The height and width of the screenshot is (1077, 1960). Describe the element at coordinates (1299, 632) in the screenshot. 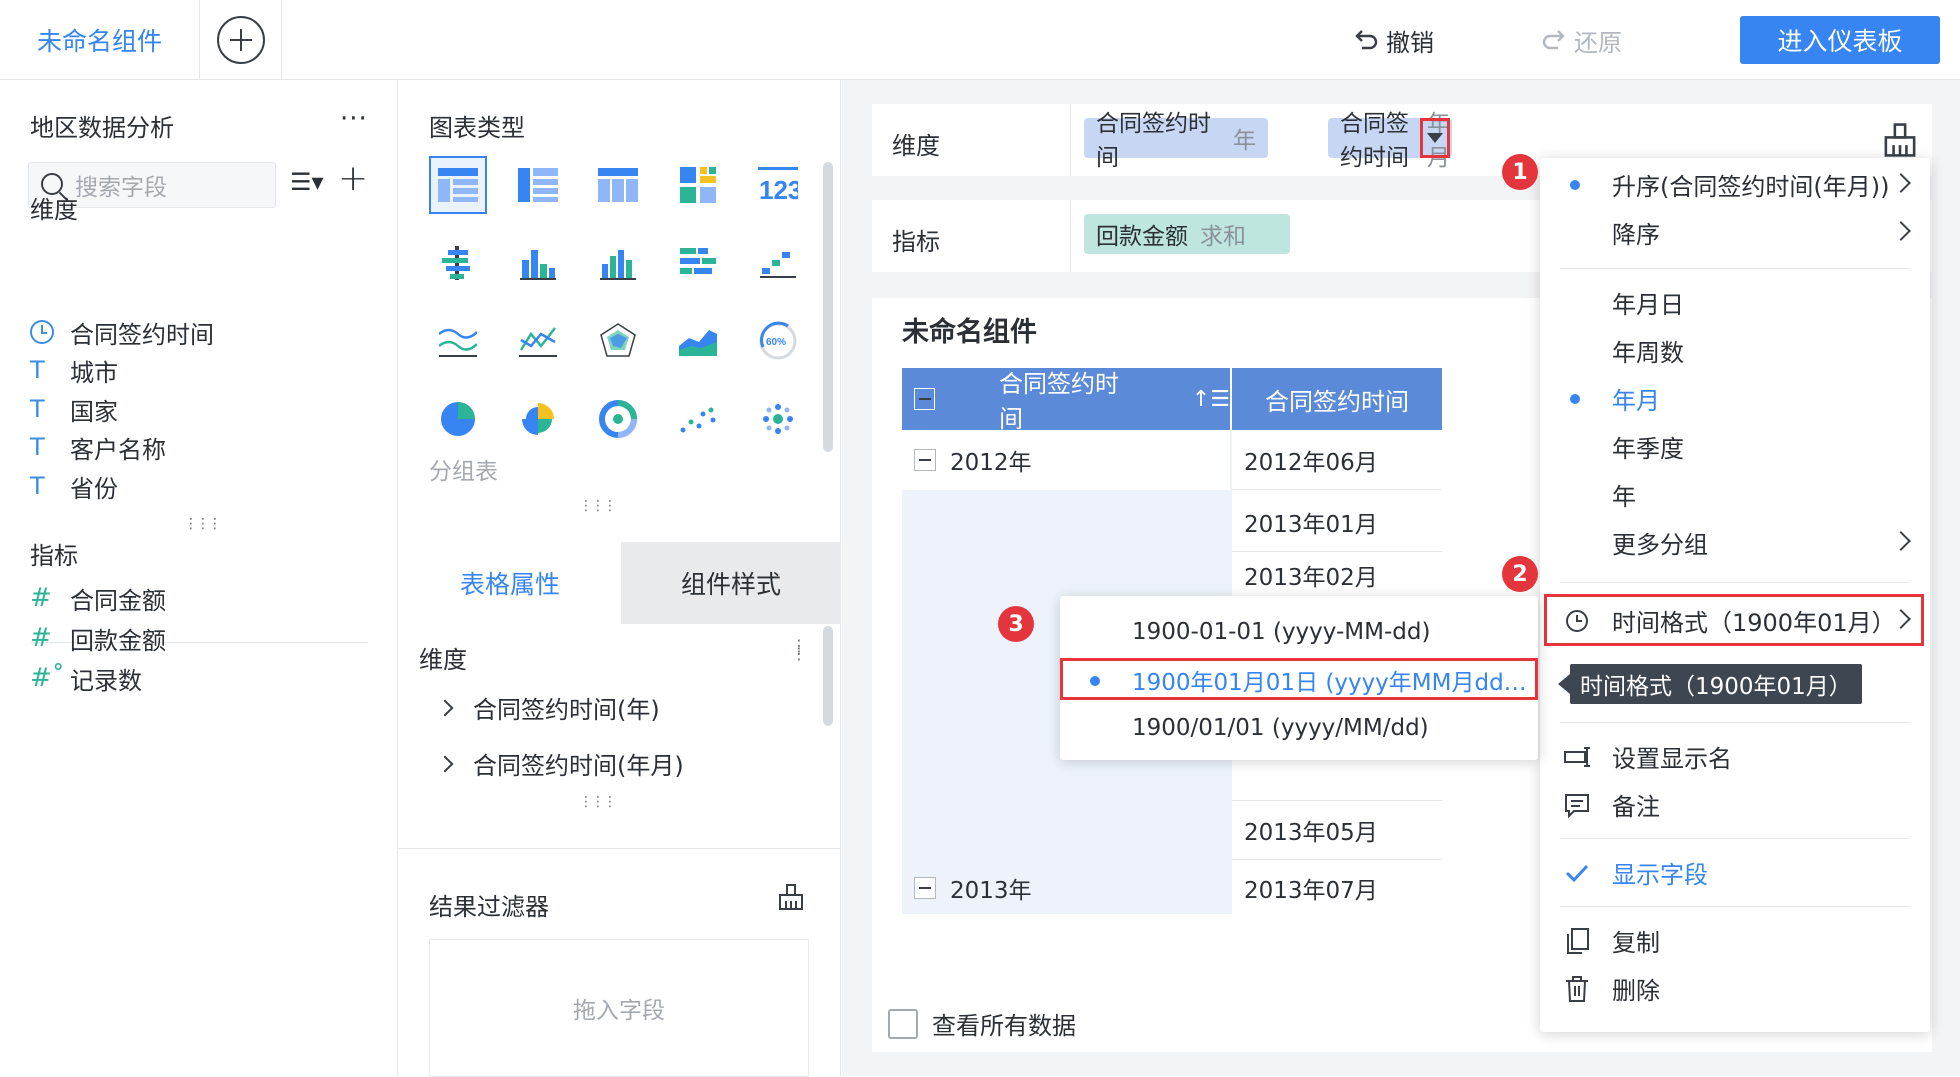

I see `time-format-option: 1900-01-01 (yyyy-MM-dd)` at that location.